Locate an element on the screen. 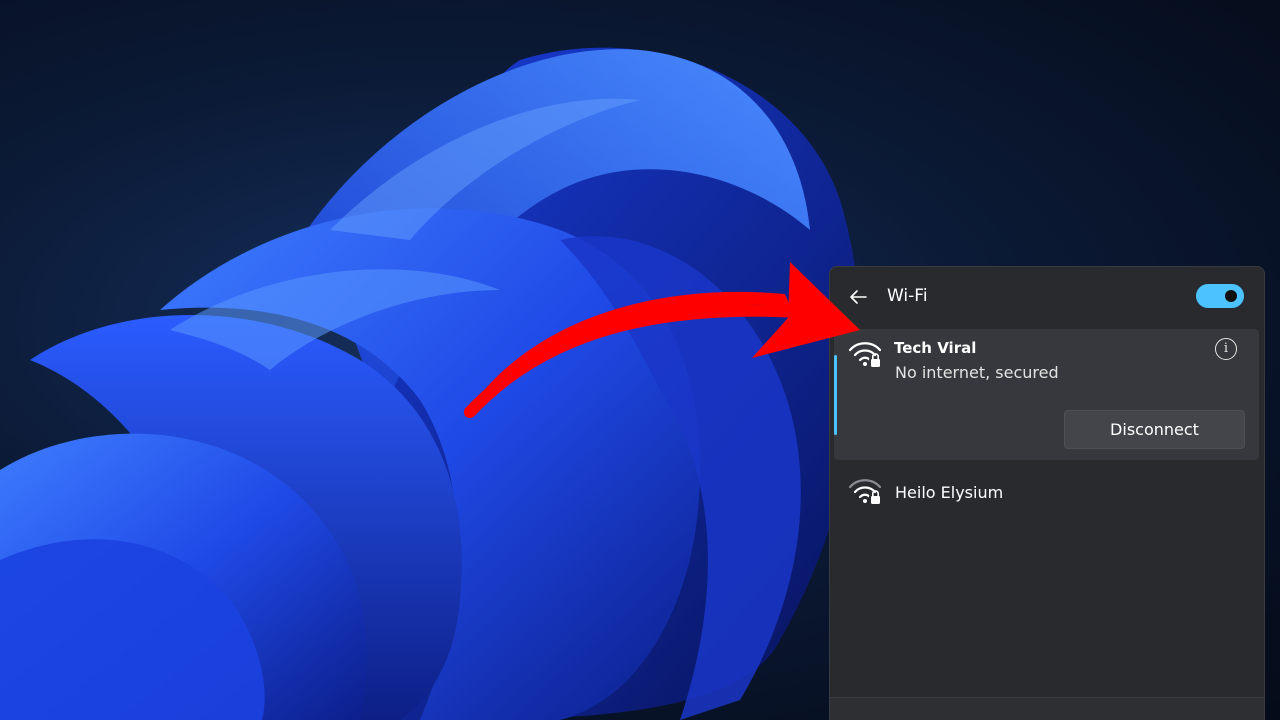 This screenshot has width=1280, height=720. arrow-left-icon is located at coordinates (858, 297).